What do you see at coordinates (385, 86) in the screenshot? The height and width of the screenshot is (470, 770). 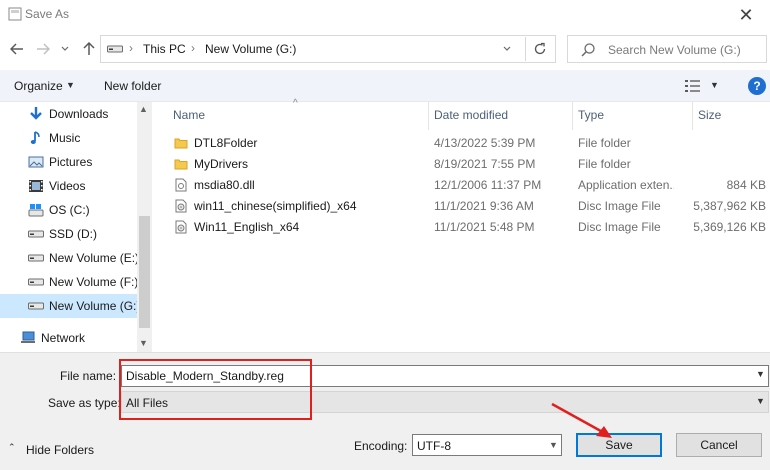 I see `command-toolbar: Organize ▼ New folder ▼ ?` at bounding box center [385, 86].